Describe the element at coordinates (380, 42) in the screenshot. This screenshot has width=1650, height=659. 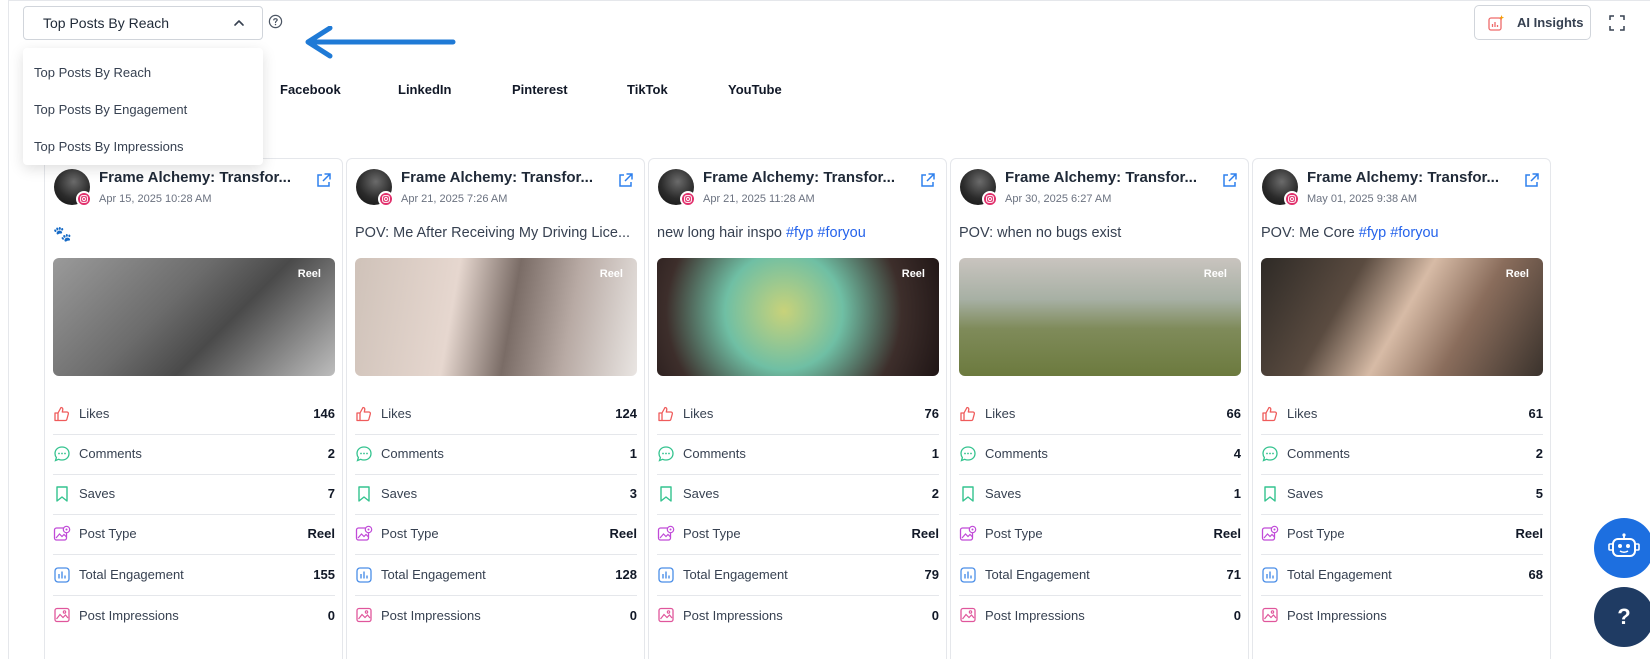
I see `arrow-left-icon` at that location.